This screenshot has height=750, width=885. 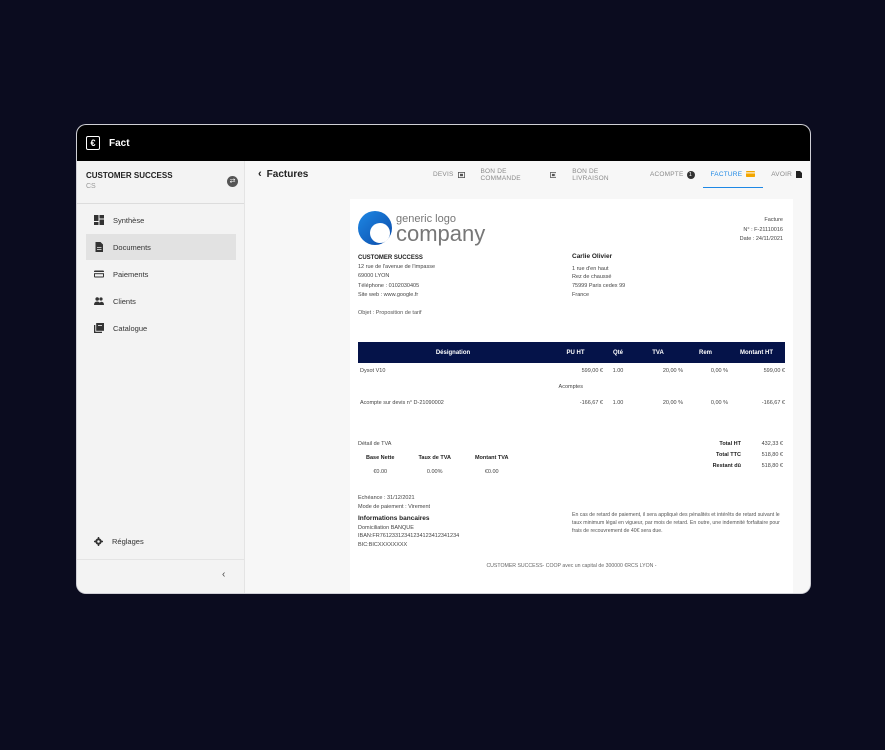 I want to click on tab-bon-de-commande: BON DE COMMANDE, so click(x=519, y=174).